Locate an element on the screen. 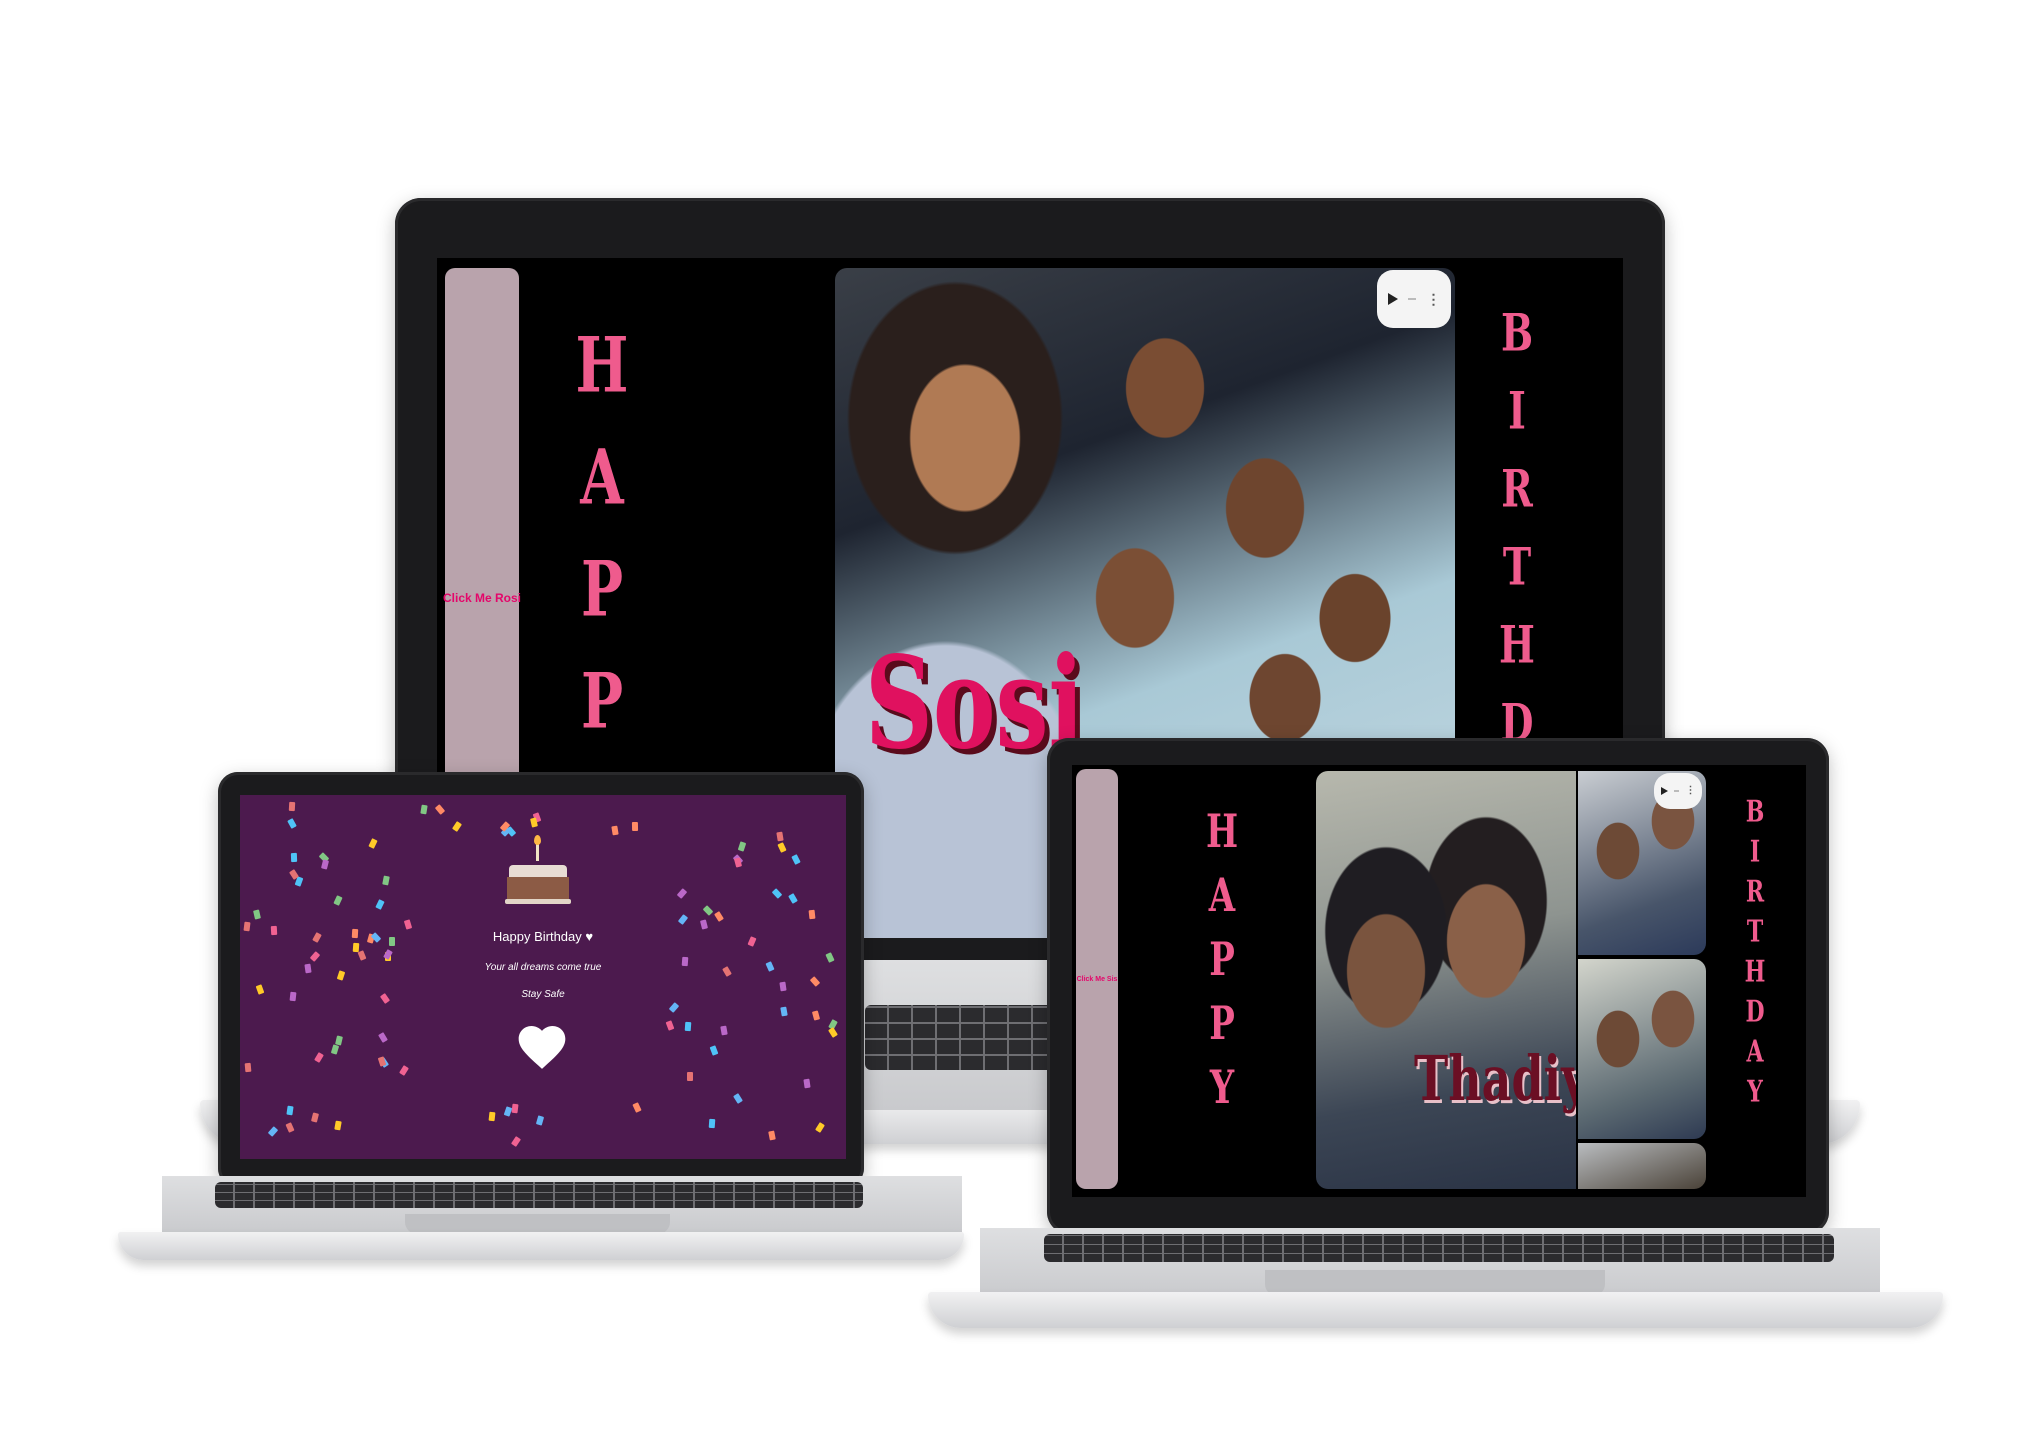  side-menu-panel: Click Me Sis is located at coordinates (1097, 979).